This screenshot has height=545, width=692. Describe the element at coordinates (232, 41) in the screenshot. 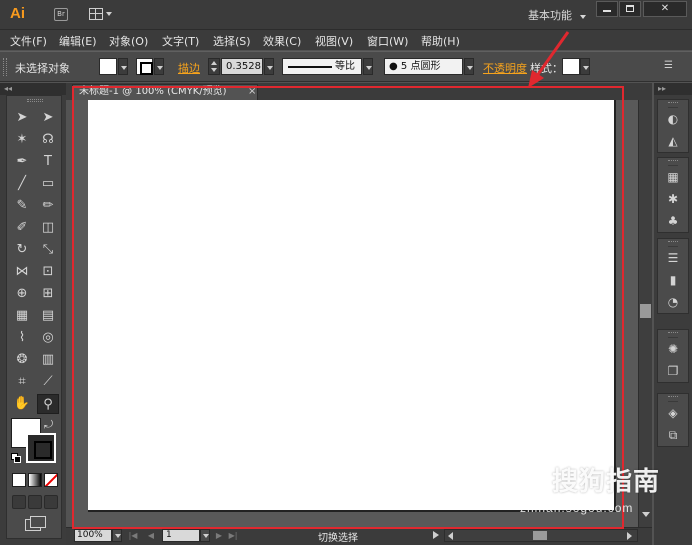

I see `menu-select: 选择(S)` at that location.